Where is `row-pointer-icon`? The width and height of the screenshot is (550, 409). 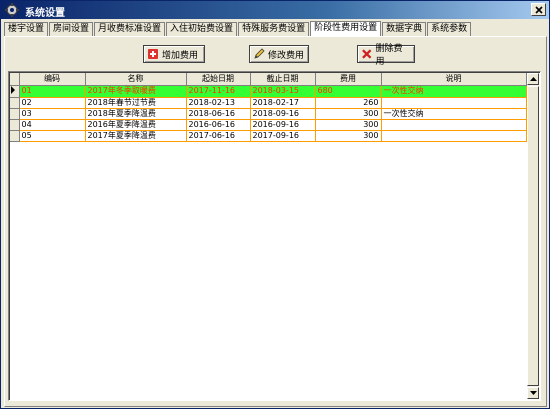
row-pointer-icon is located at coordinates (13, 89).